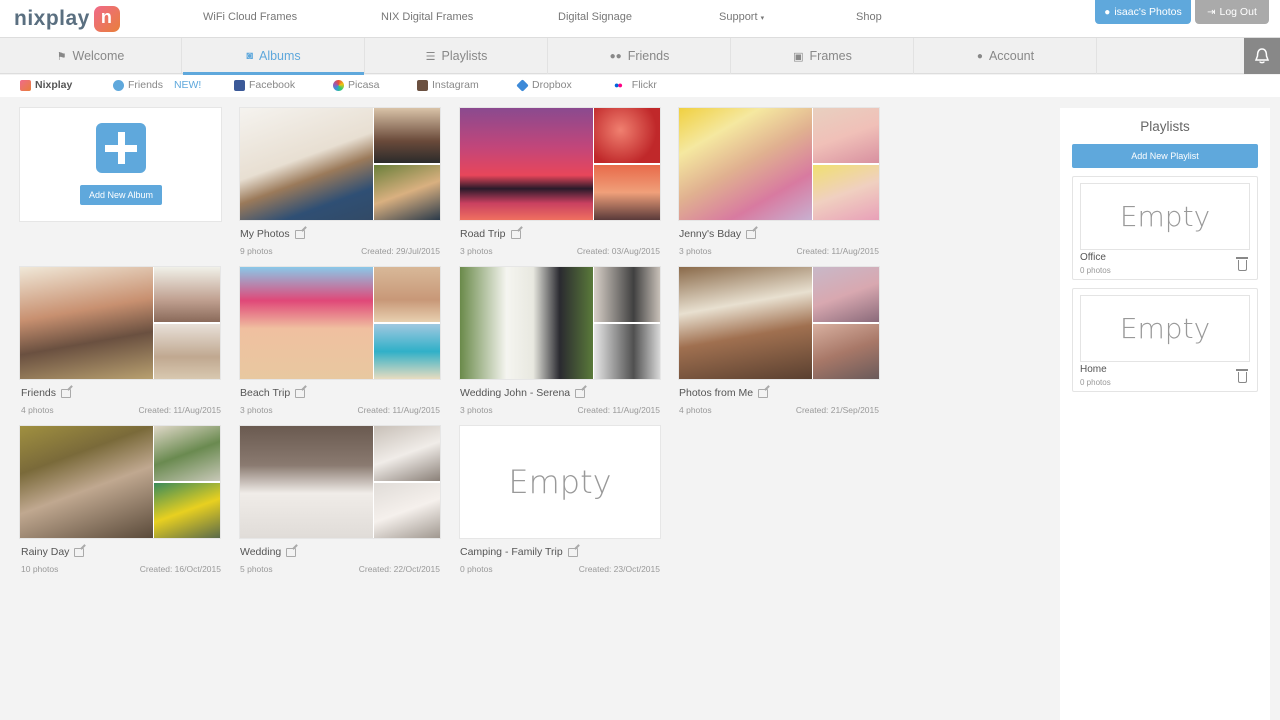 This screenshot has width=1280, height=720. What do you see at coordinates (120, 323) in the screenshot?
I see `album-thumbnail-friends` at bounding box center [120, 323].